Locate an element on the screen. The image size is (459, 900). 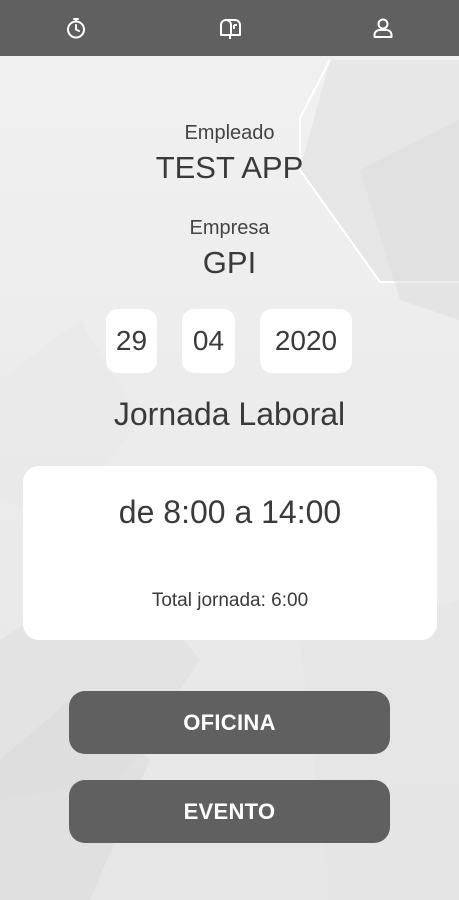
tab-mailbox is located at coordinates (230, 28).